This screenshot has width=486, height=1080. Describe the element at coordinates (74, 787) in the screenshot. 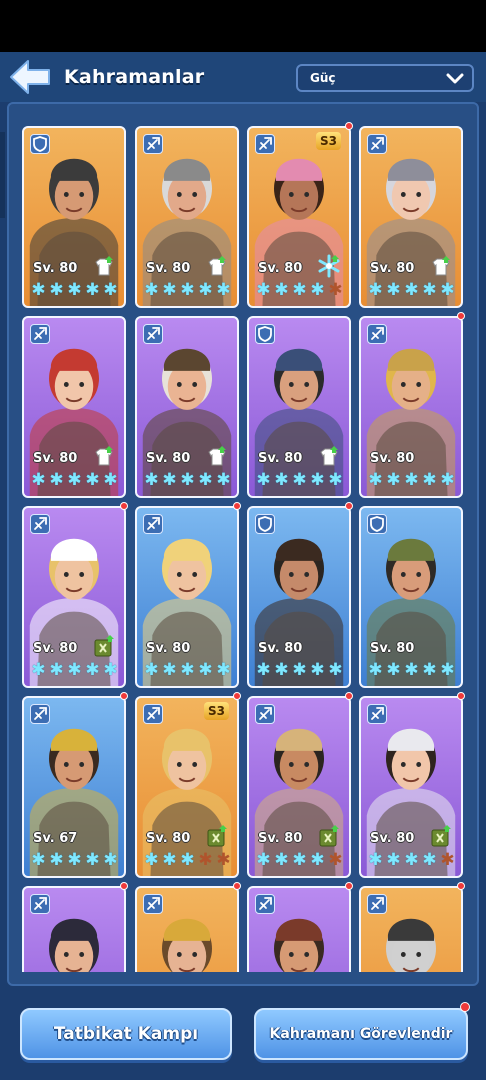

I see `hero-card: Sv. 67 ✱ ✱ ✱ ✱ ✱` at that location.